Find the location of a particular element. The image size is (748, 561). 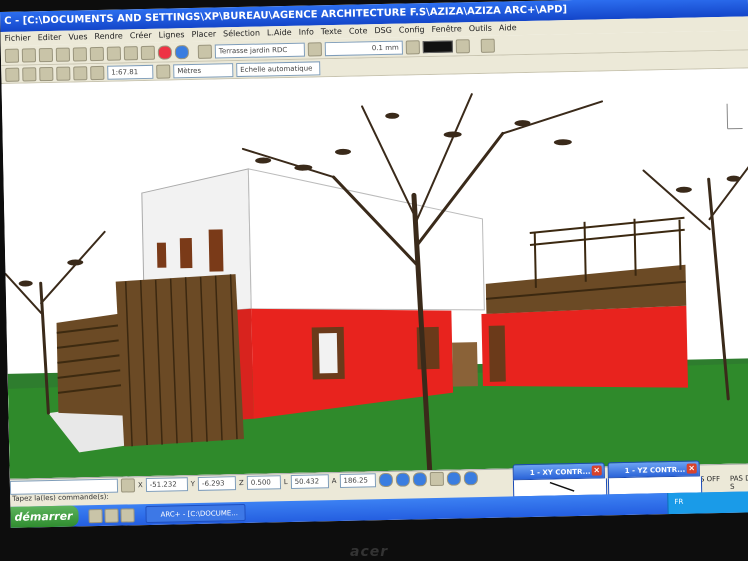

monitor-brand-logo: acer is located at coordinates (369, 552).